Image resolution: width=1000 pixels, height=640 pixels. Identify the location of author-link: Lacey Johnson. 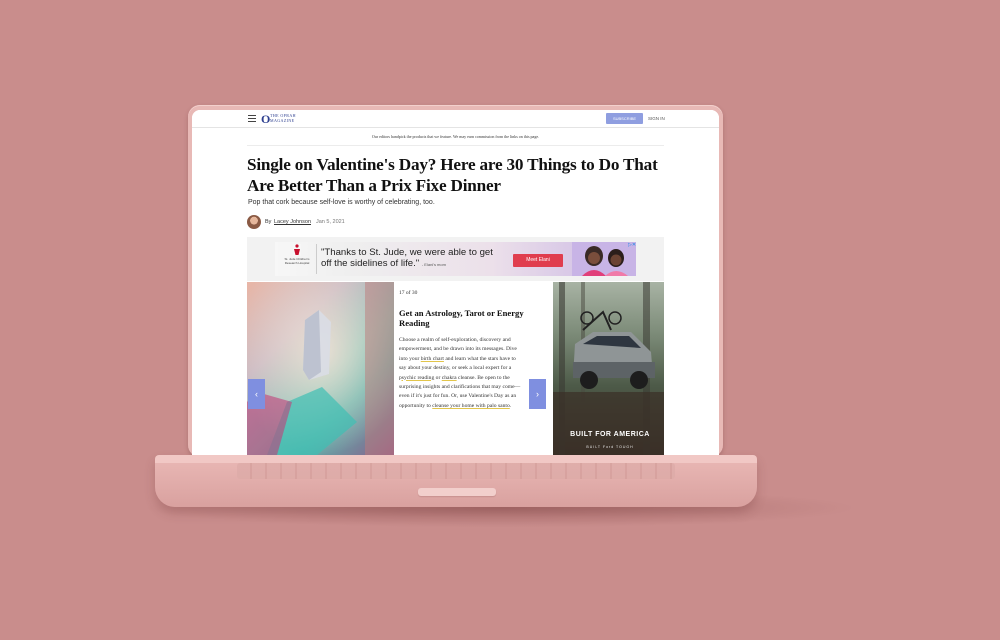
(292, 222).